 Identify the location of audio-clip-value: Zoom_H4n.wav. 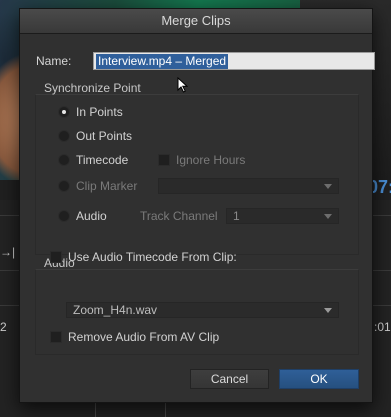
(115, 310).